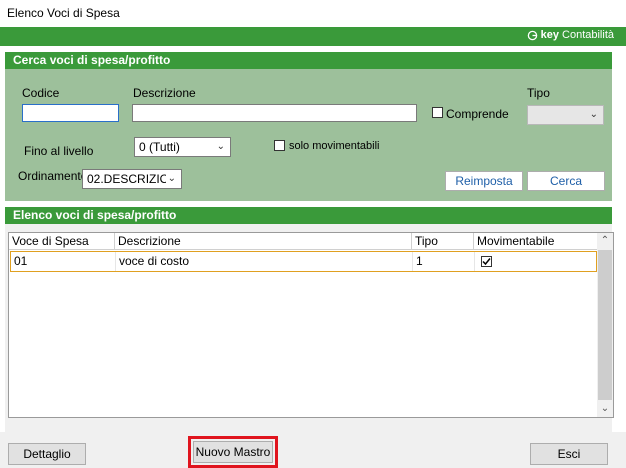 This screenshot has width=626, height=468. I want to click on cell-voce: 01, so click(63, 261).